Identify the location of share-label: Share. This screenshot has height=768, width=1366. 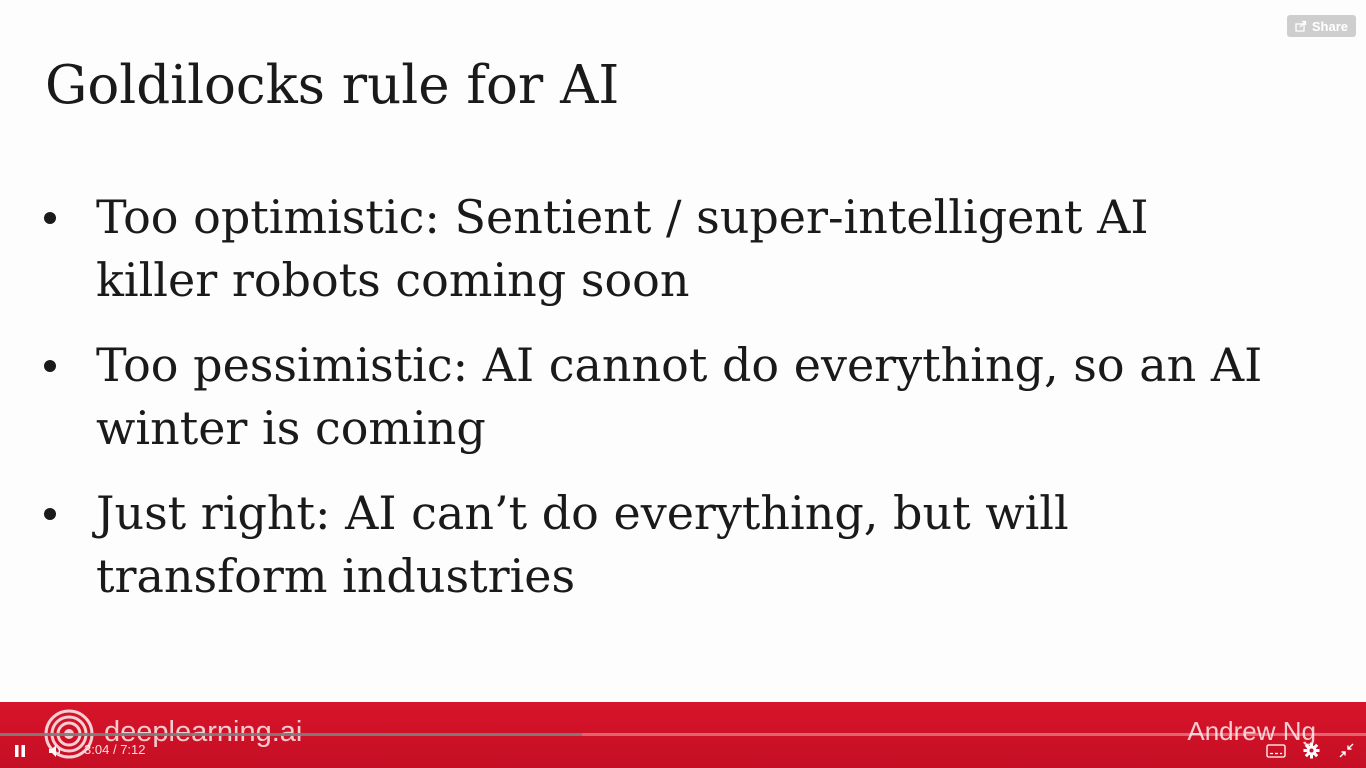
(1329, 26).